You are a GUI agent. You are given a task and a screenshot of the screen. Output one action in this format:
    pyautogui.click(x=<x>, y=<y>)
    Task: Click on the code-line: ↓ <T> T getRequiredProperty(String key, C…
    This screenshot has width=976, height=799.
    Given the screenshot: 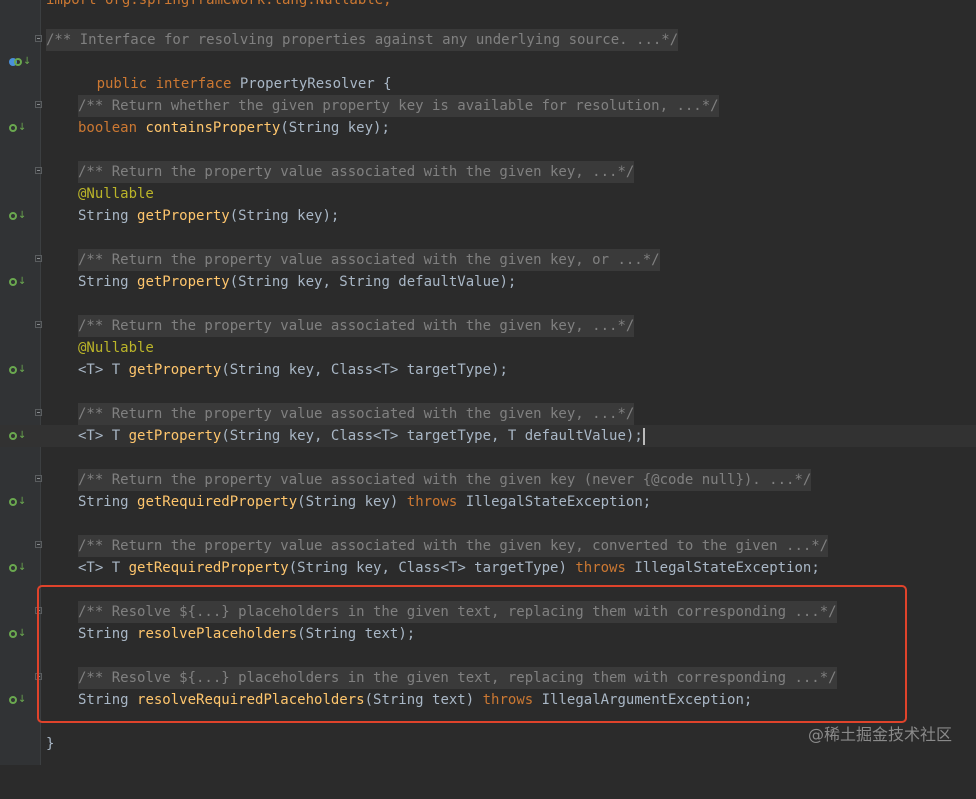 What is the action you would take?
    pyautogui.click(x=488, y=568)
    